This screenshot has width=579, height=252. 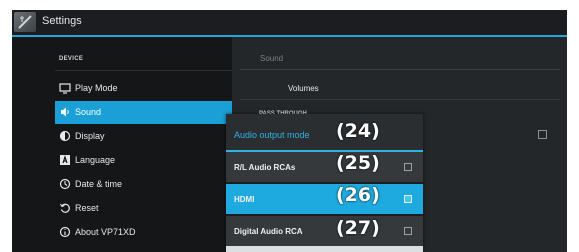 I want to click on sidebar-item-label: About VP71XD, so click(x=105, y=232).